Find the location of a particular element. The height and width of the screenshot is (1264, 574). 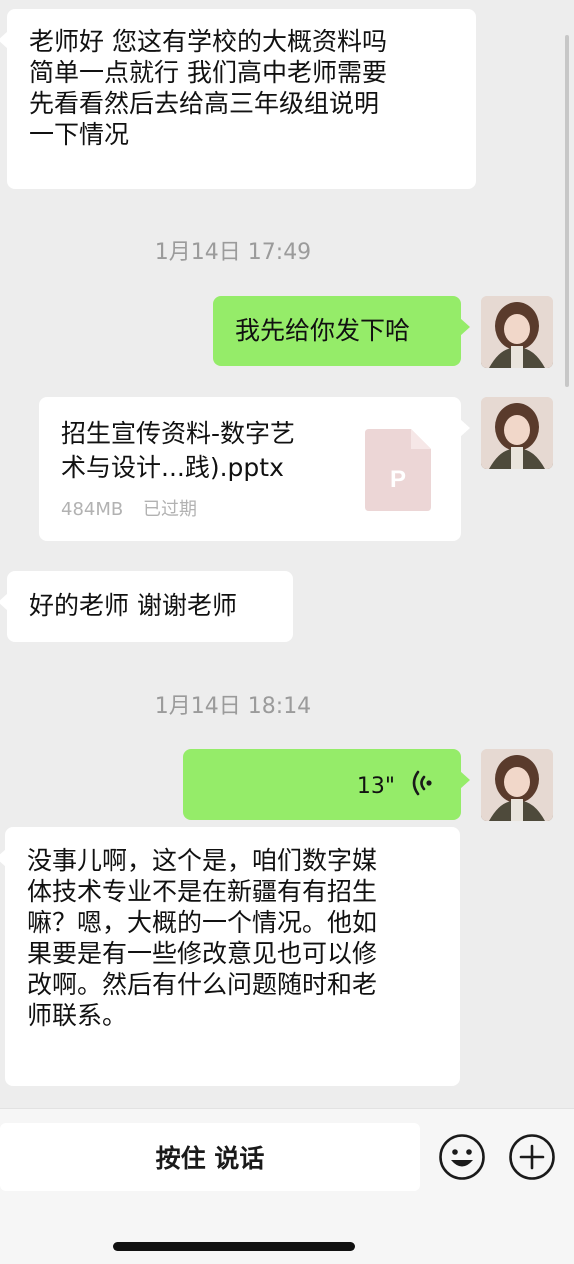

file-status: 已过期 is located at coordinates (169, 509).